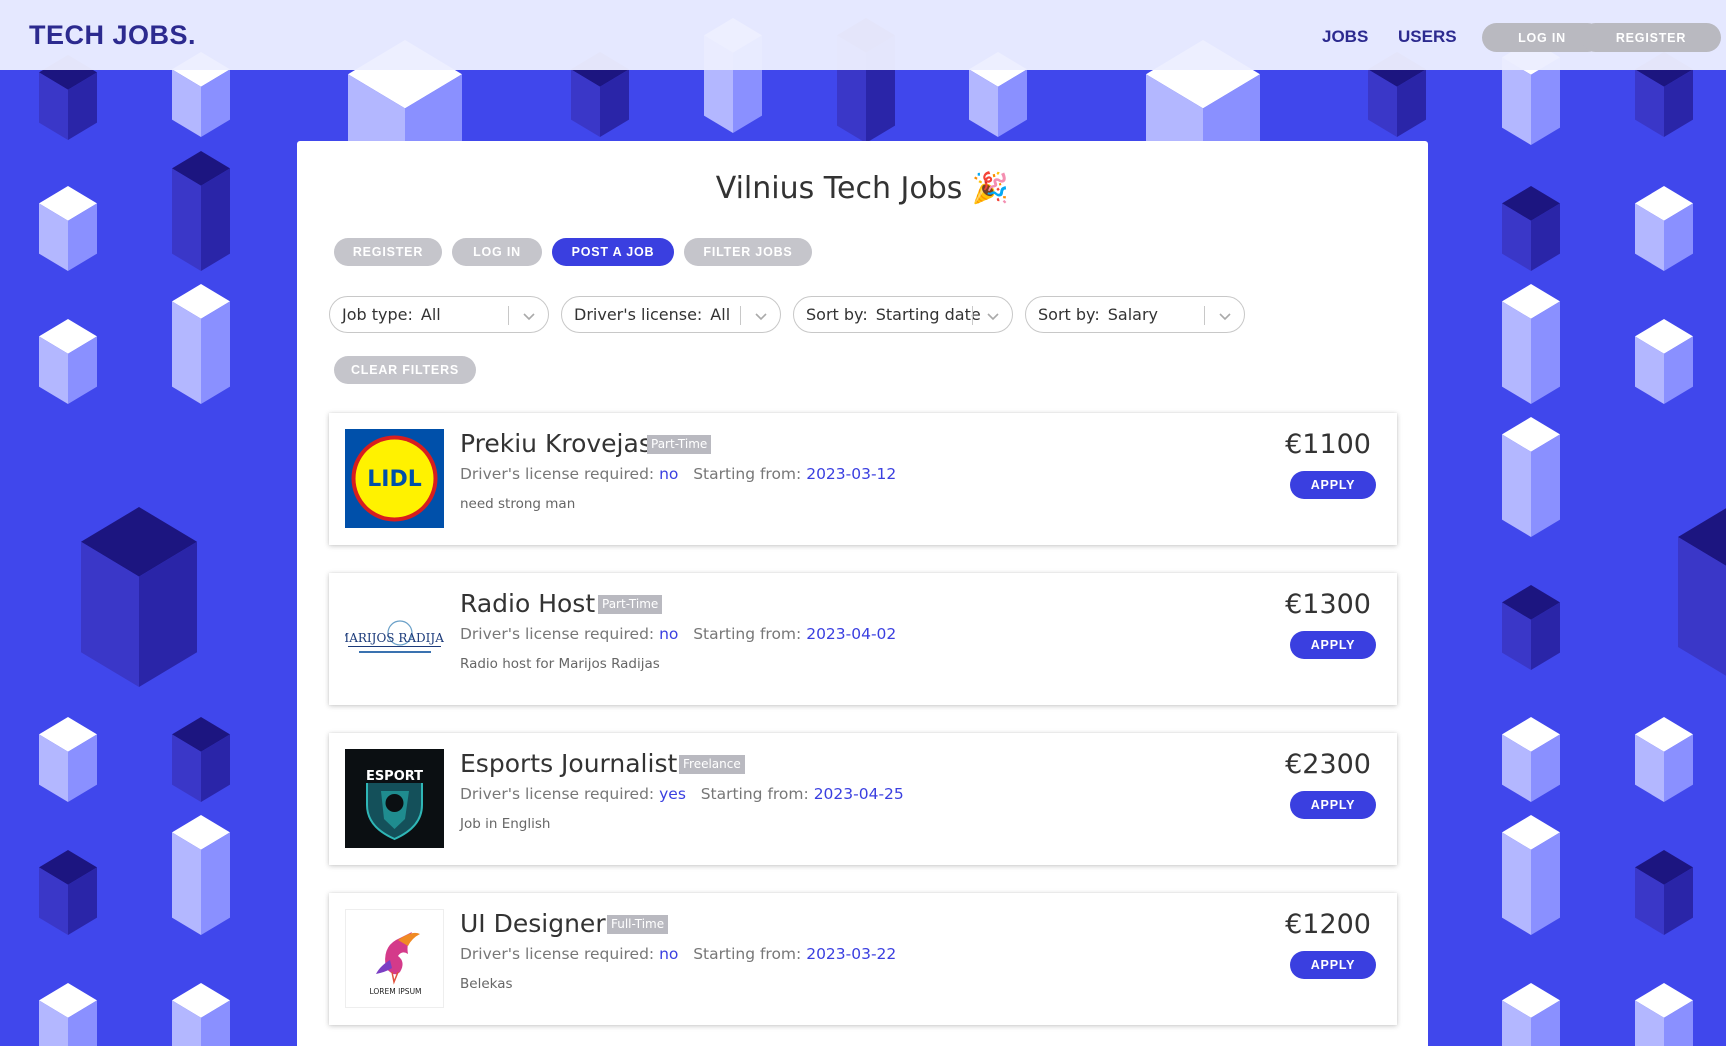  Describe the element at coordinates (560, 664) in the screenshot. I see `job-description: Radio host for Marijos Radijas` at that location.